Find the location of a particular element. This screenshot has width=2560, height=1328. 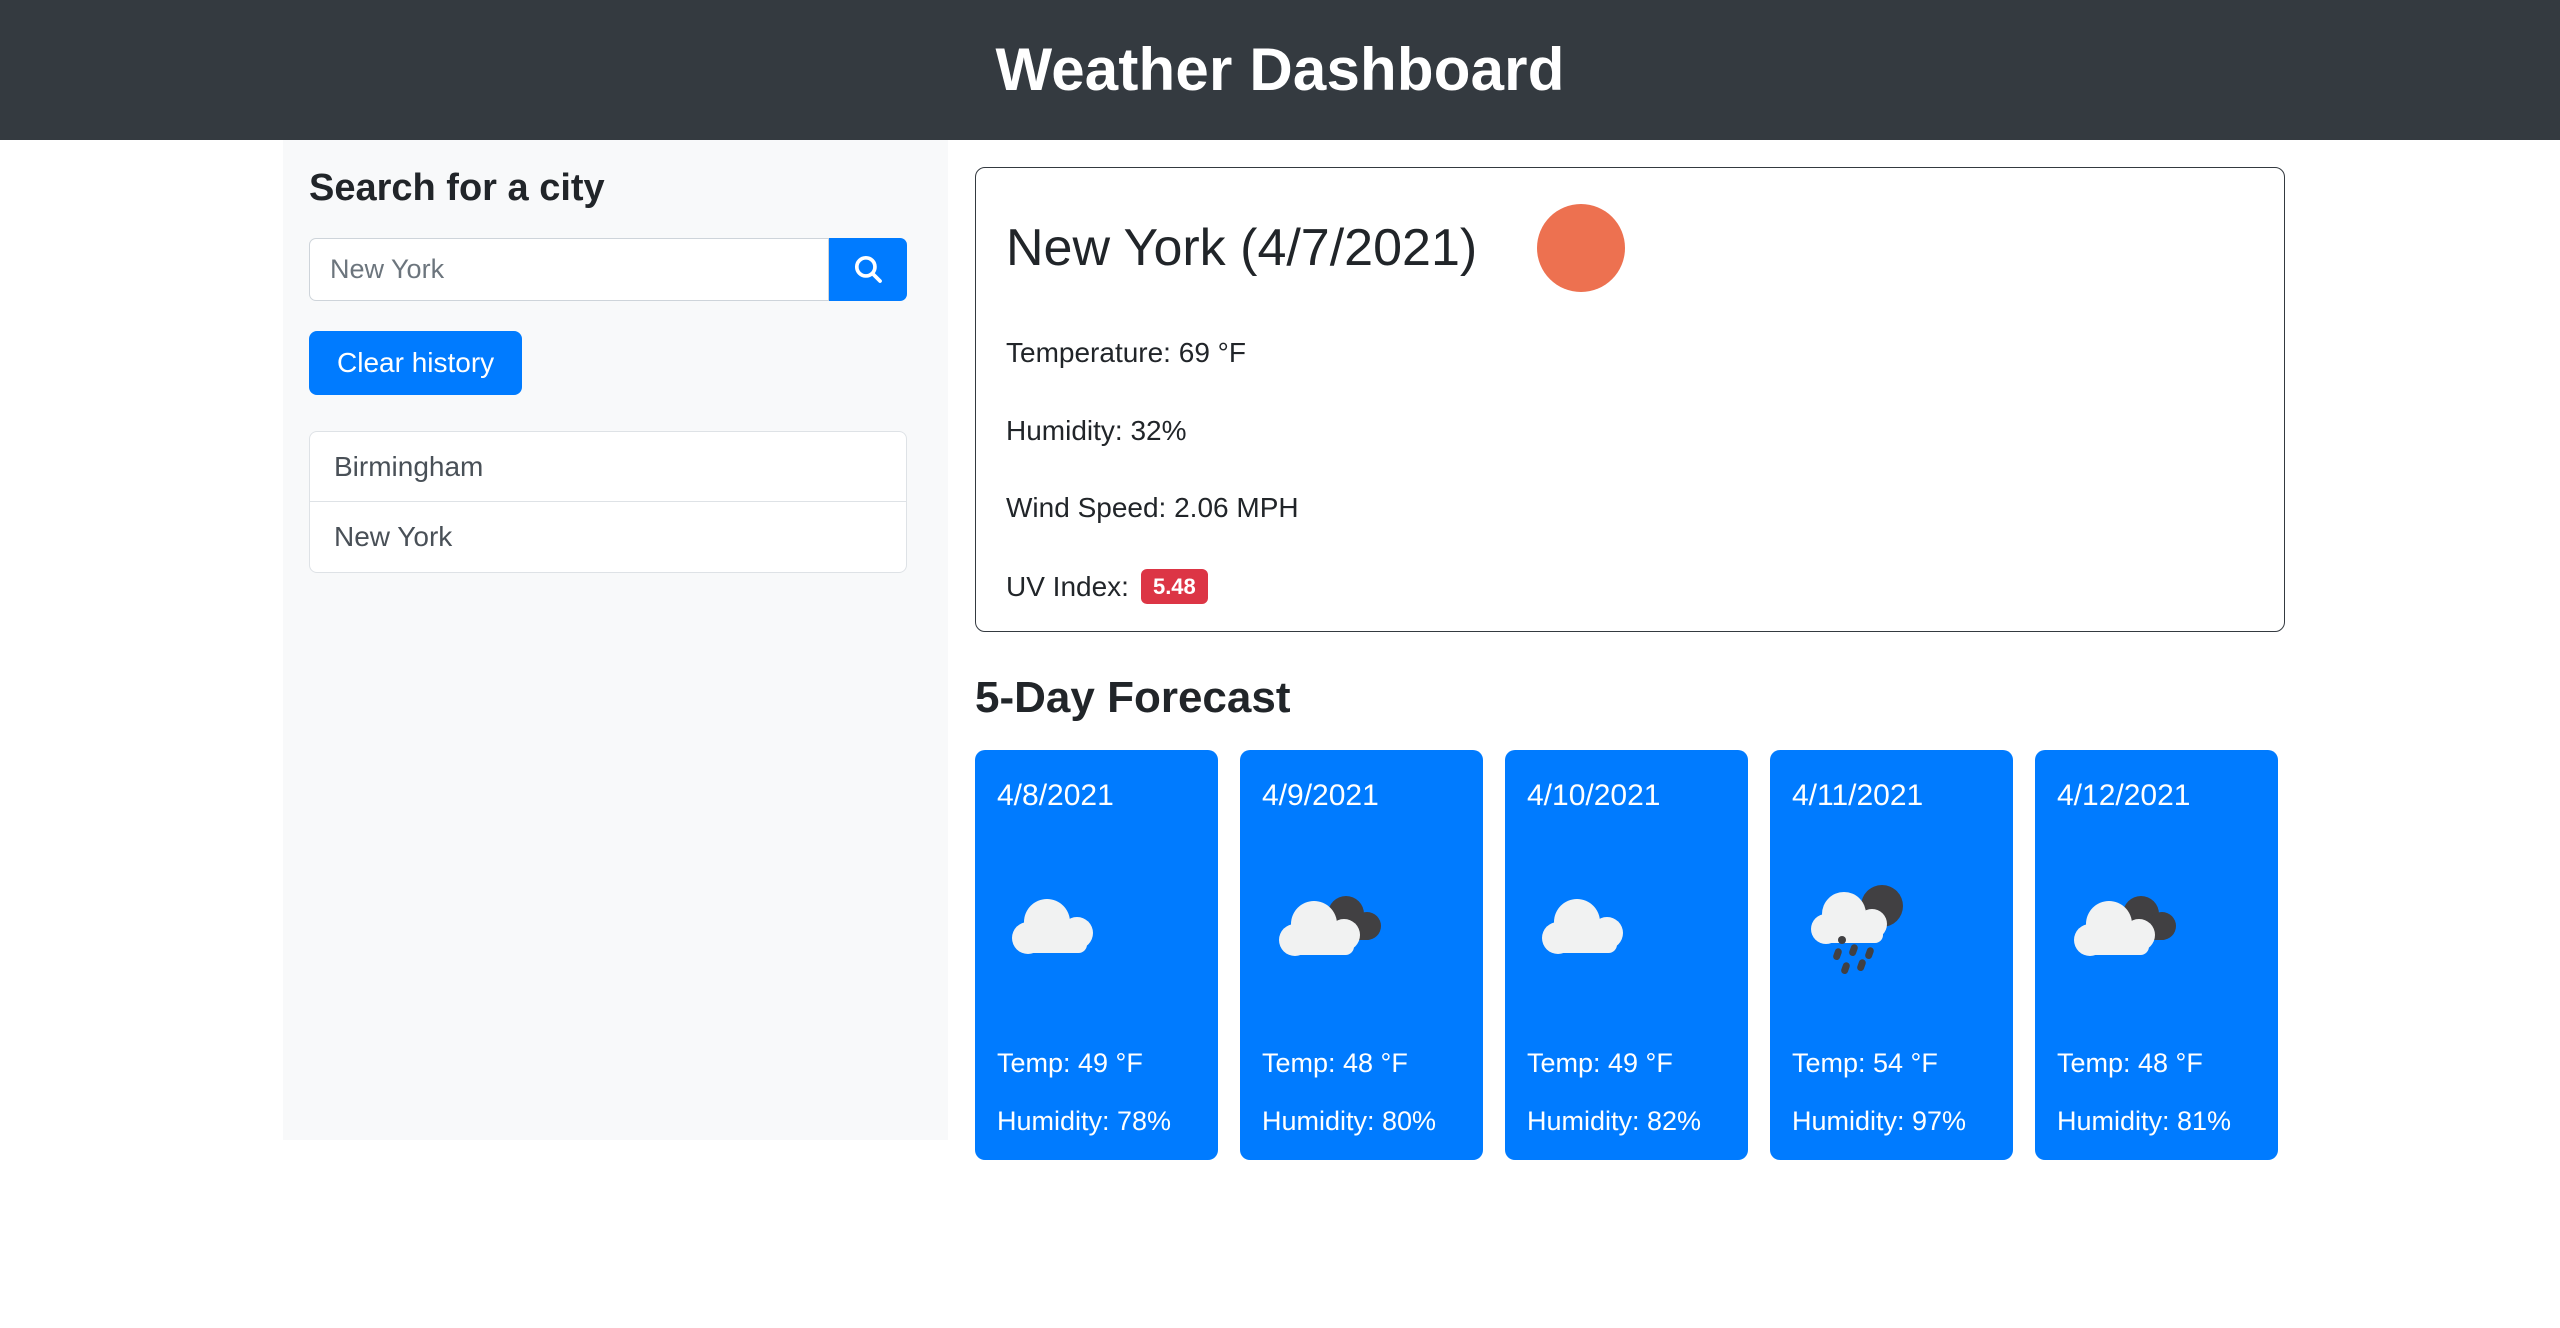

history-item-birmingham: Birmingham is located at coordinates (608, 466).